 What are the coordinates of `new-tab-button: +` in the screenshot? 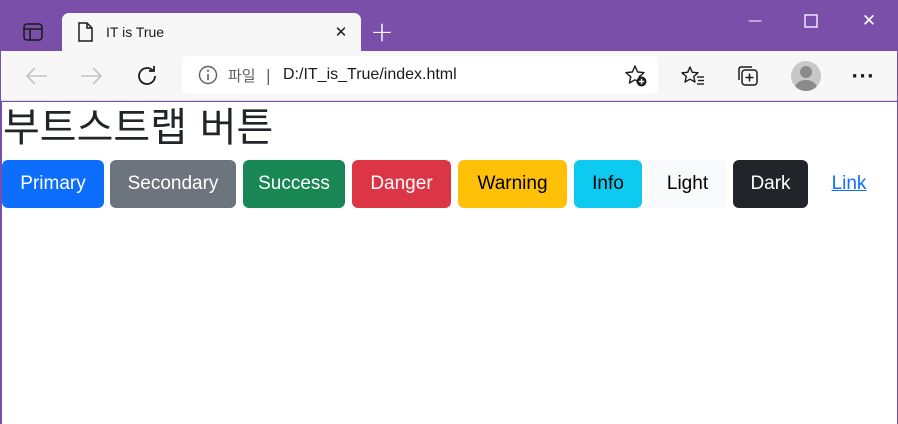 It's located at (382, 32).